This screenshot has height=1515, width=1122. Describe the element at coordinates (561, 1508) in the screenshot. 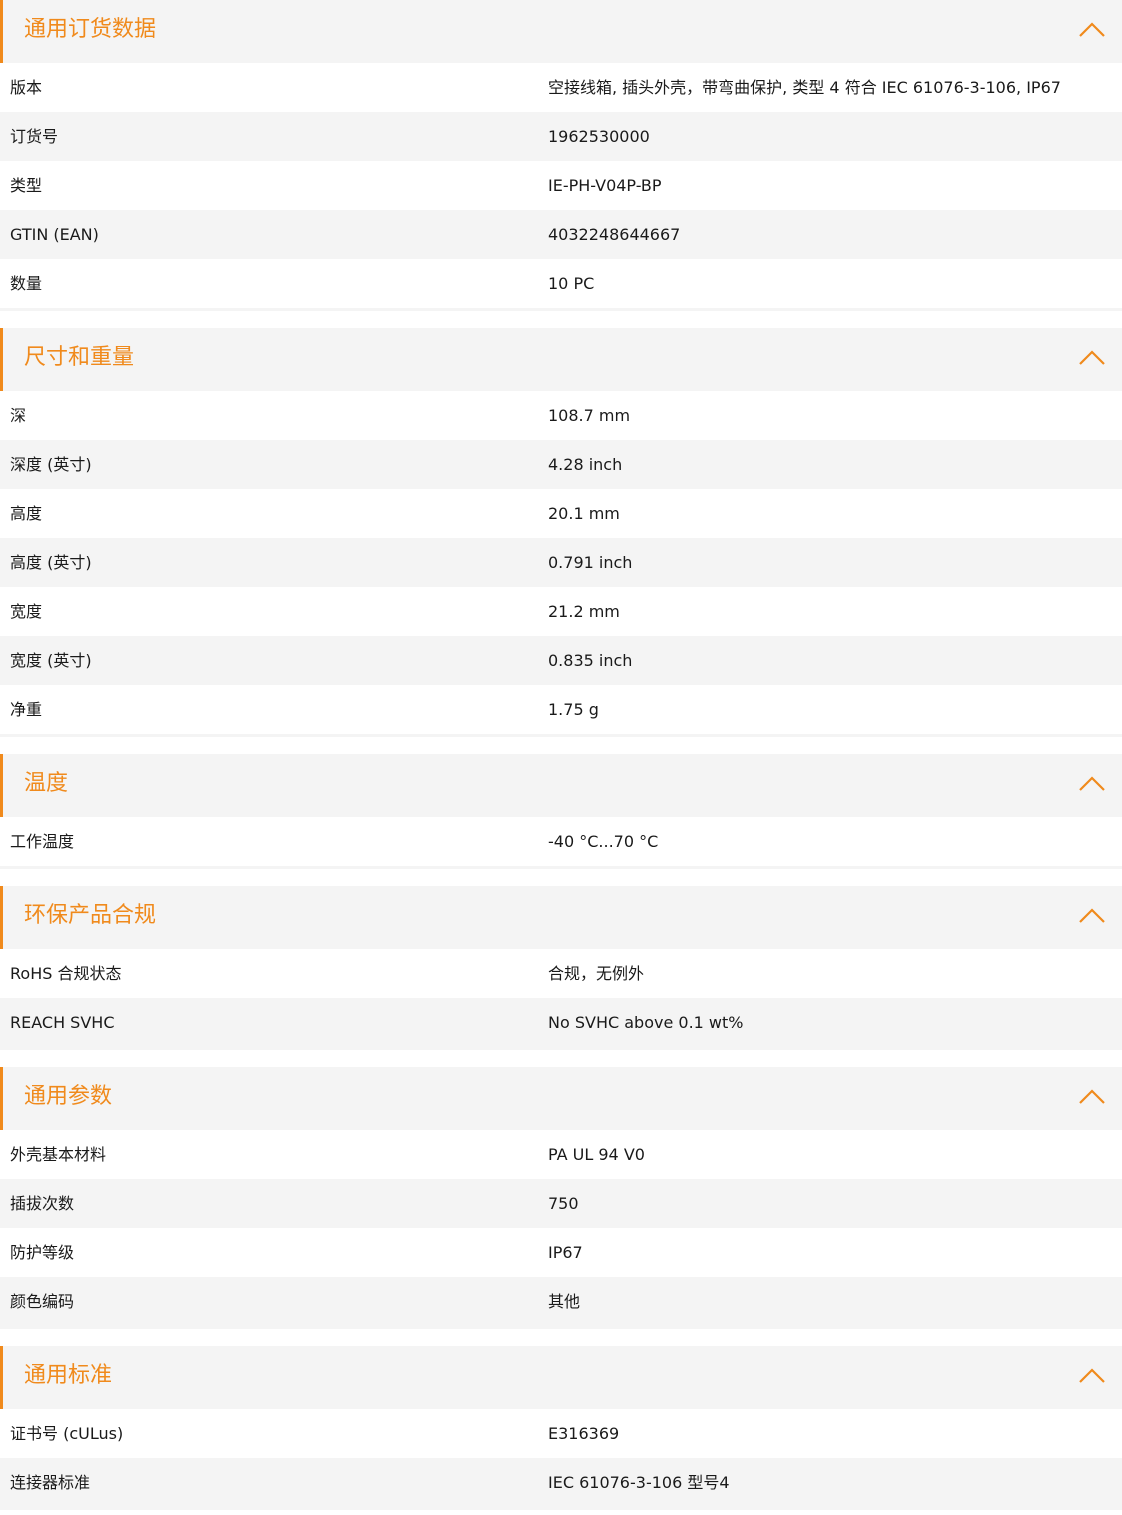

I see `section-divider` at that location.